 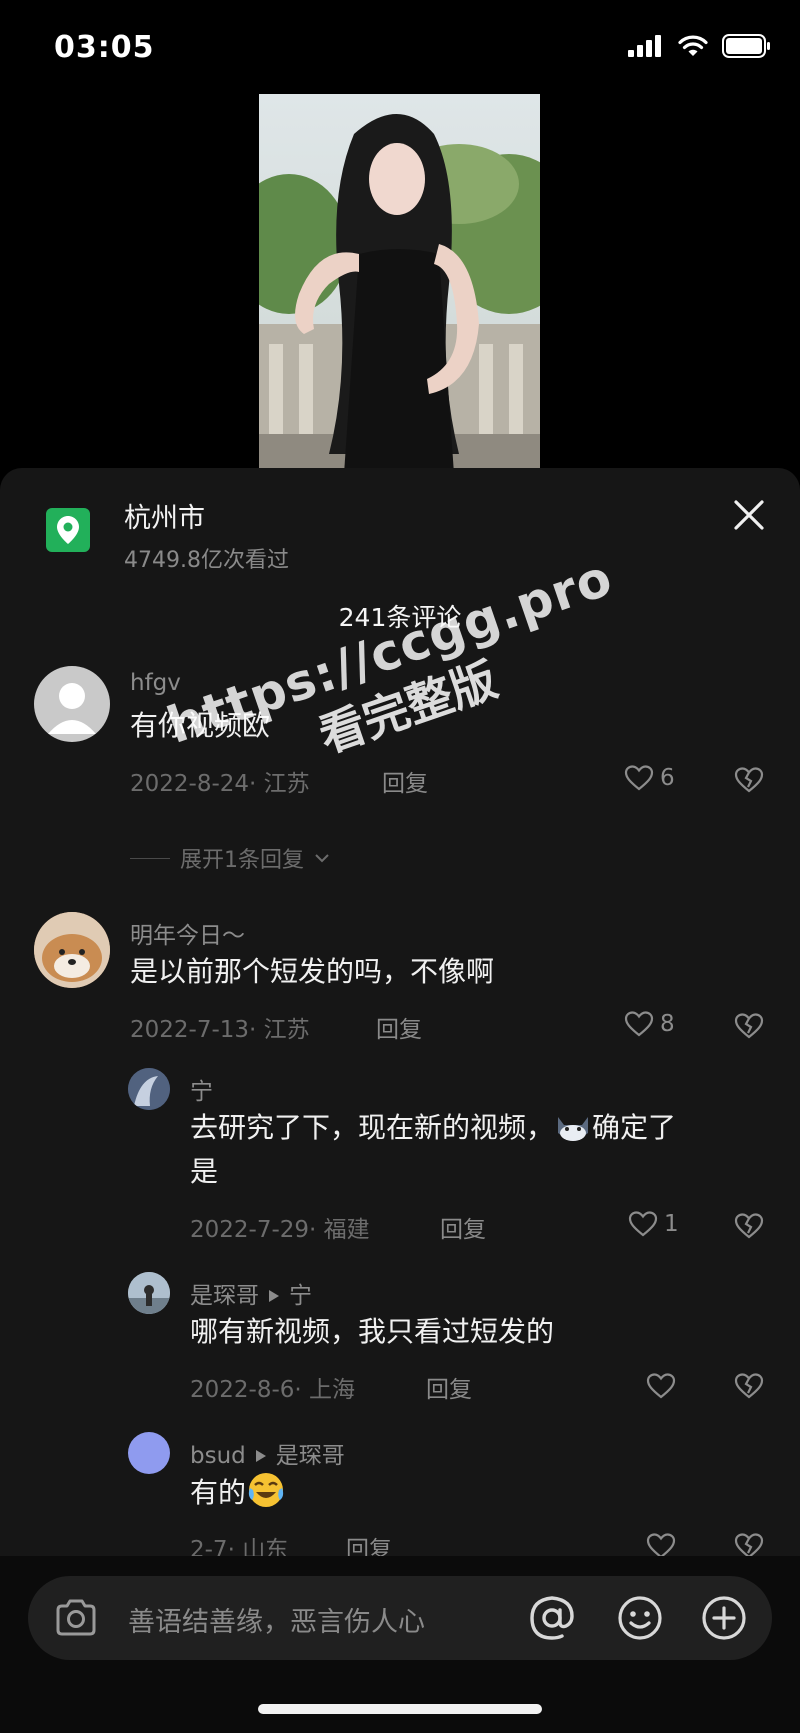 I want to click on reply-username-text: 是琛哥, so click(x=224, y=1296).